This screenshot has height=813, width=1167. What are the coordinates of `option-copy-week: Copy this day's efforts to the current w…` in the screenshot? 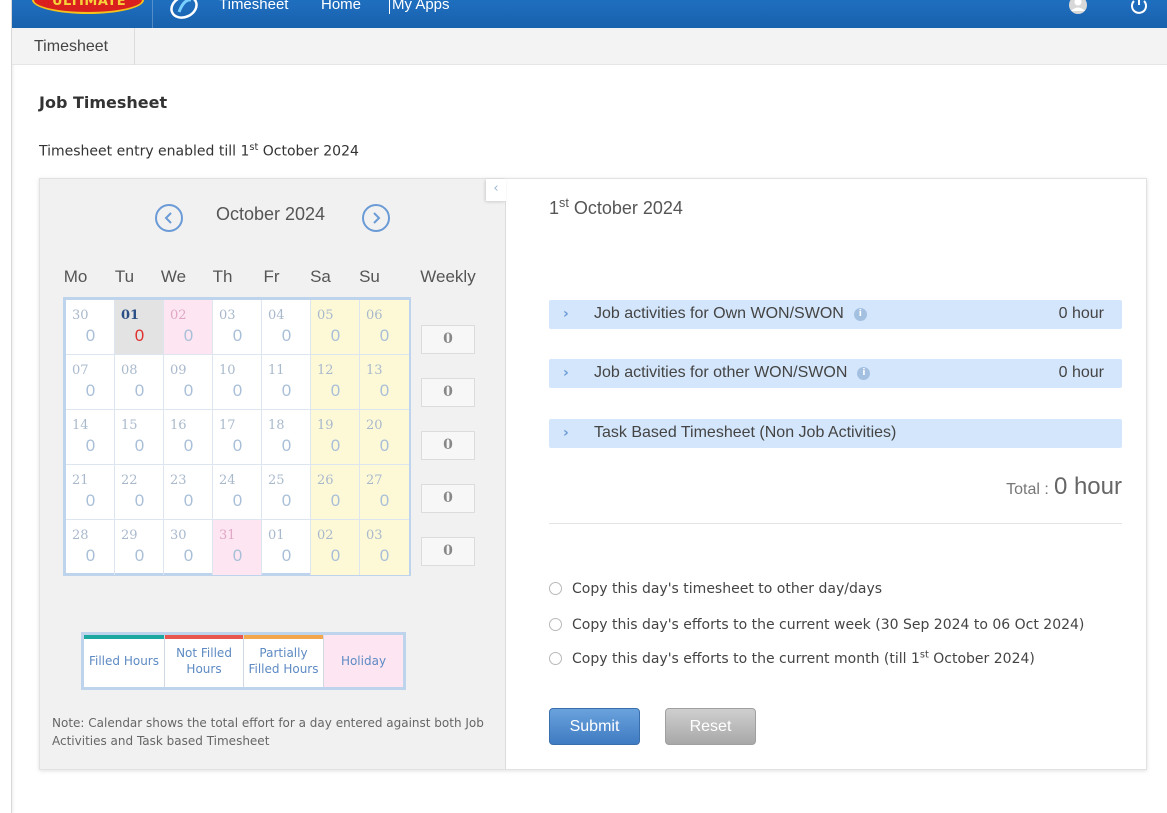 It's located at (816, 623).